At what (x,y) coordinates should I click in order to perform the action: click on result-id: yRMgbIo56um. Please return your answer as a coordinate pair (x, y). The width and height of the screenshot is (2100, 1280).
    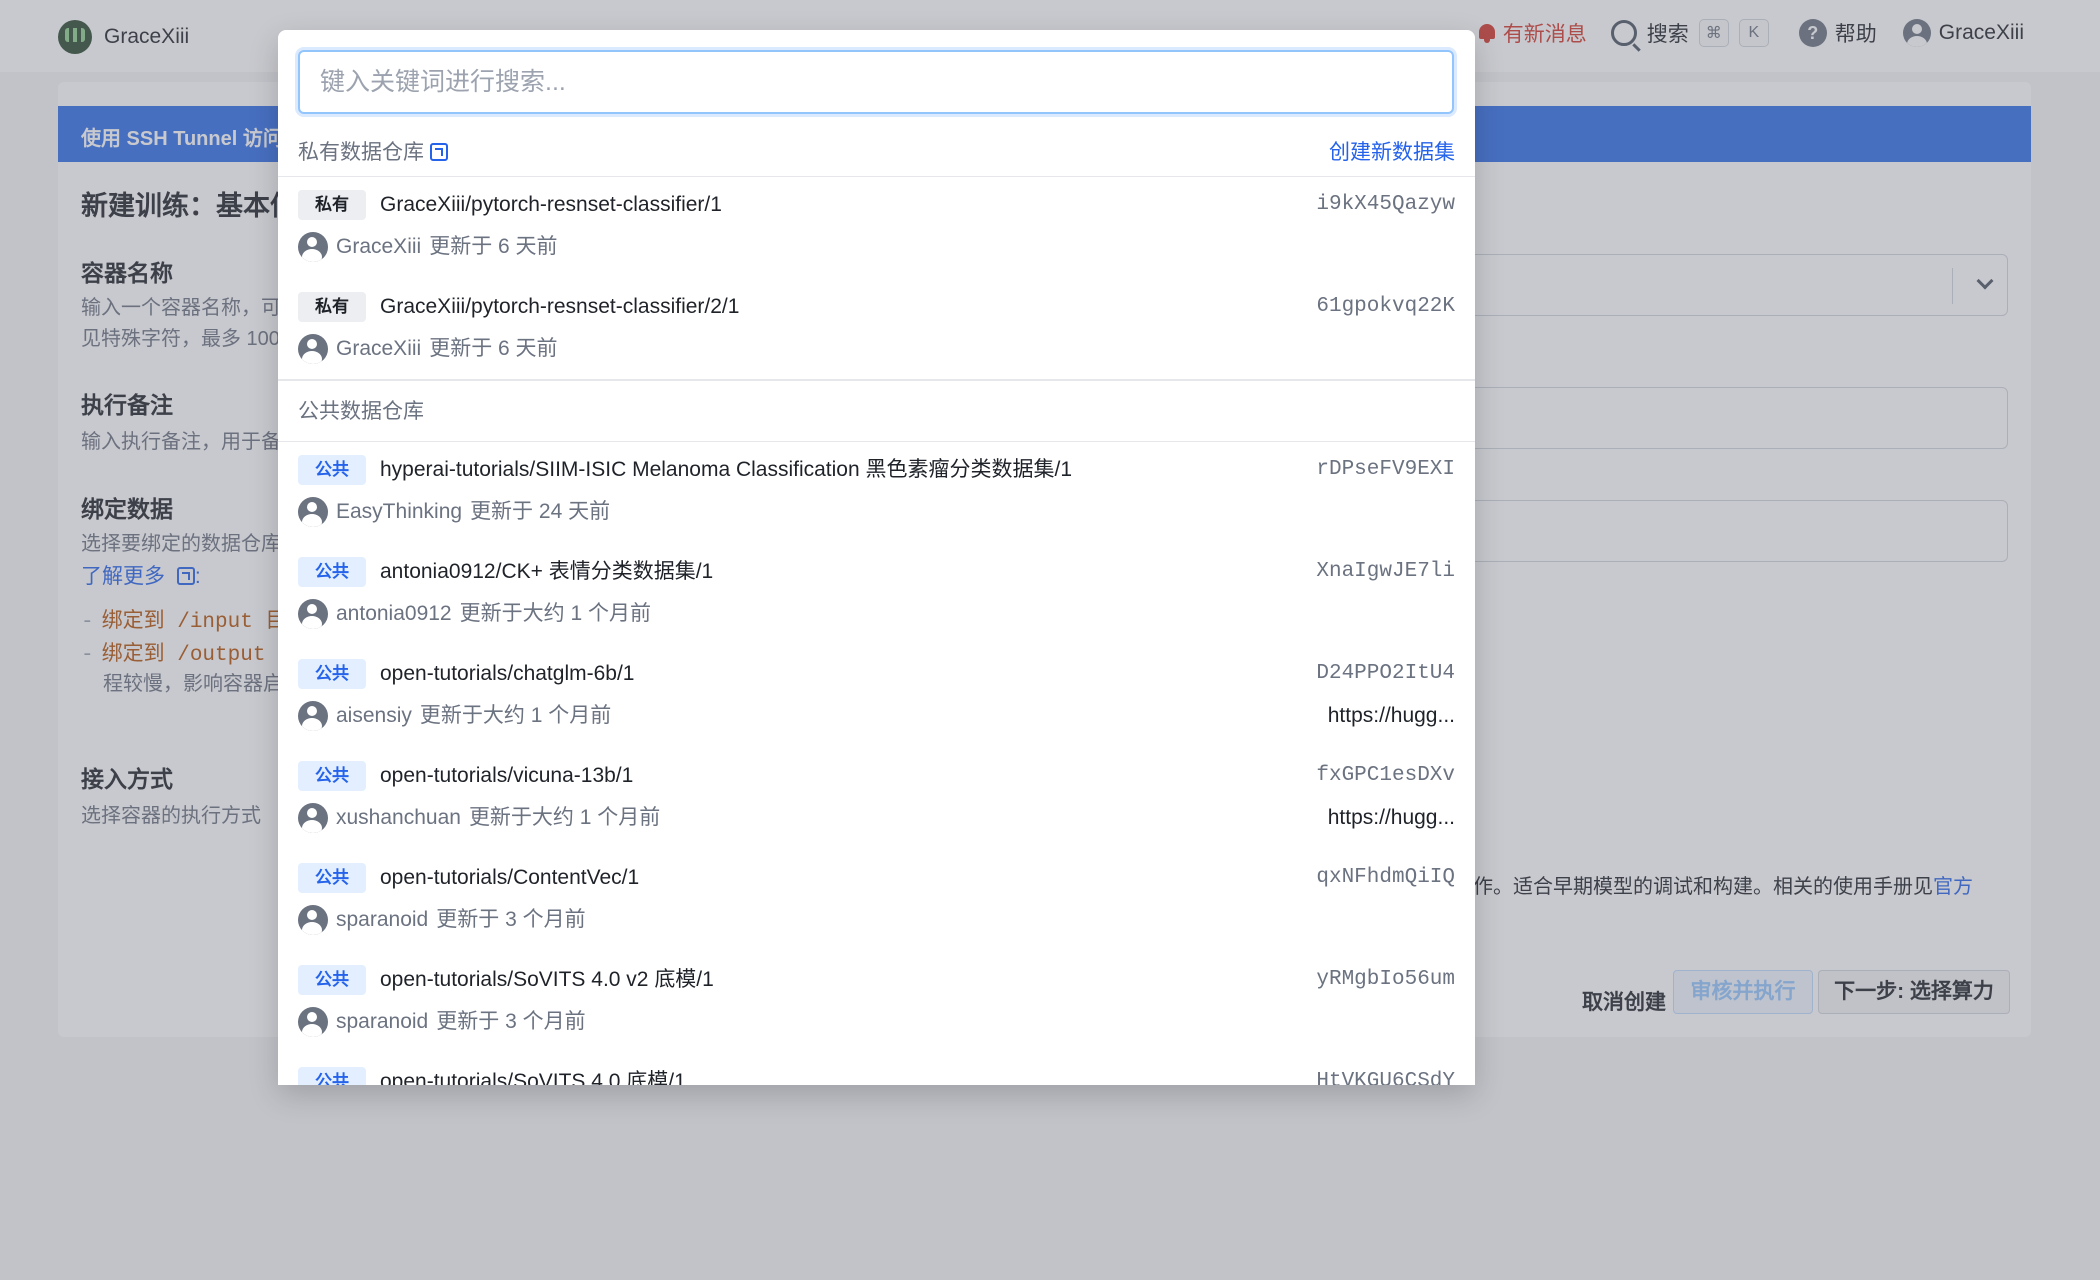
    Looking at the image, I should click on (1385, 979).